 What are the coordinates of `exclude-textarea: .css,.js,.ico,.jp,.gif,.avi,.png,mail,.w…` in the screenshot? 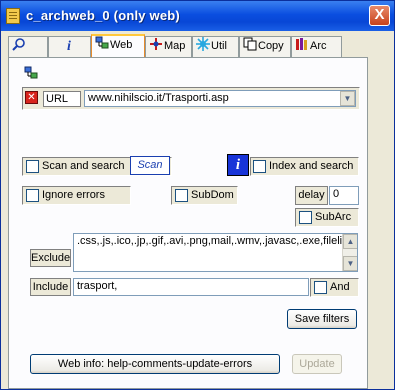 It's located at (215, 252).